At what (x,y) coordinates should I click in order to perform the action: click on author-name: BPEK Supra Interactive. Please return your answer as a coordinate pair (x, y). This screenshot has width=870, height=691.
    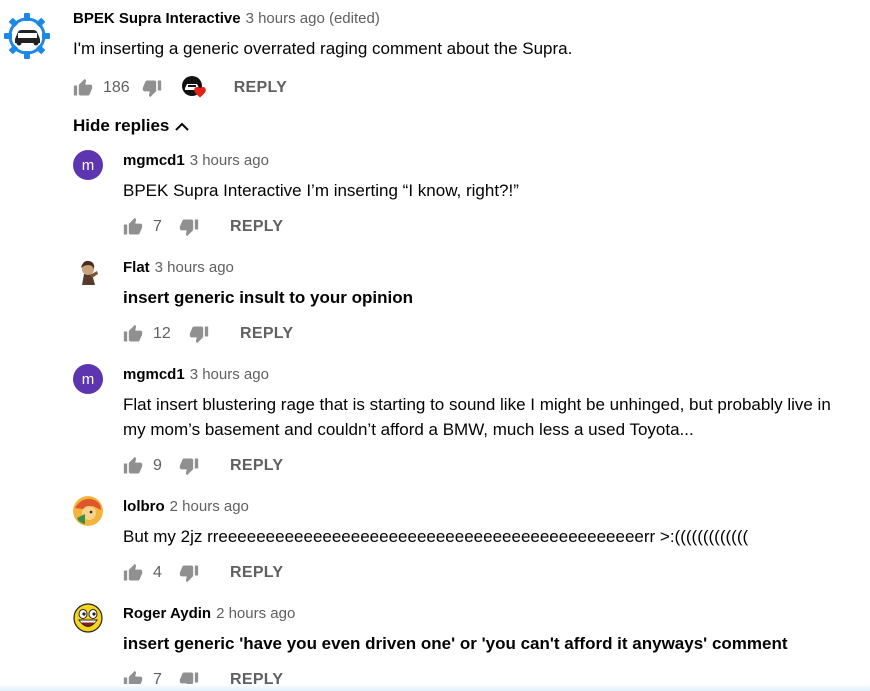
    Looking at the image, I should click on (157, 18).